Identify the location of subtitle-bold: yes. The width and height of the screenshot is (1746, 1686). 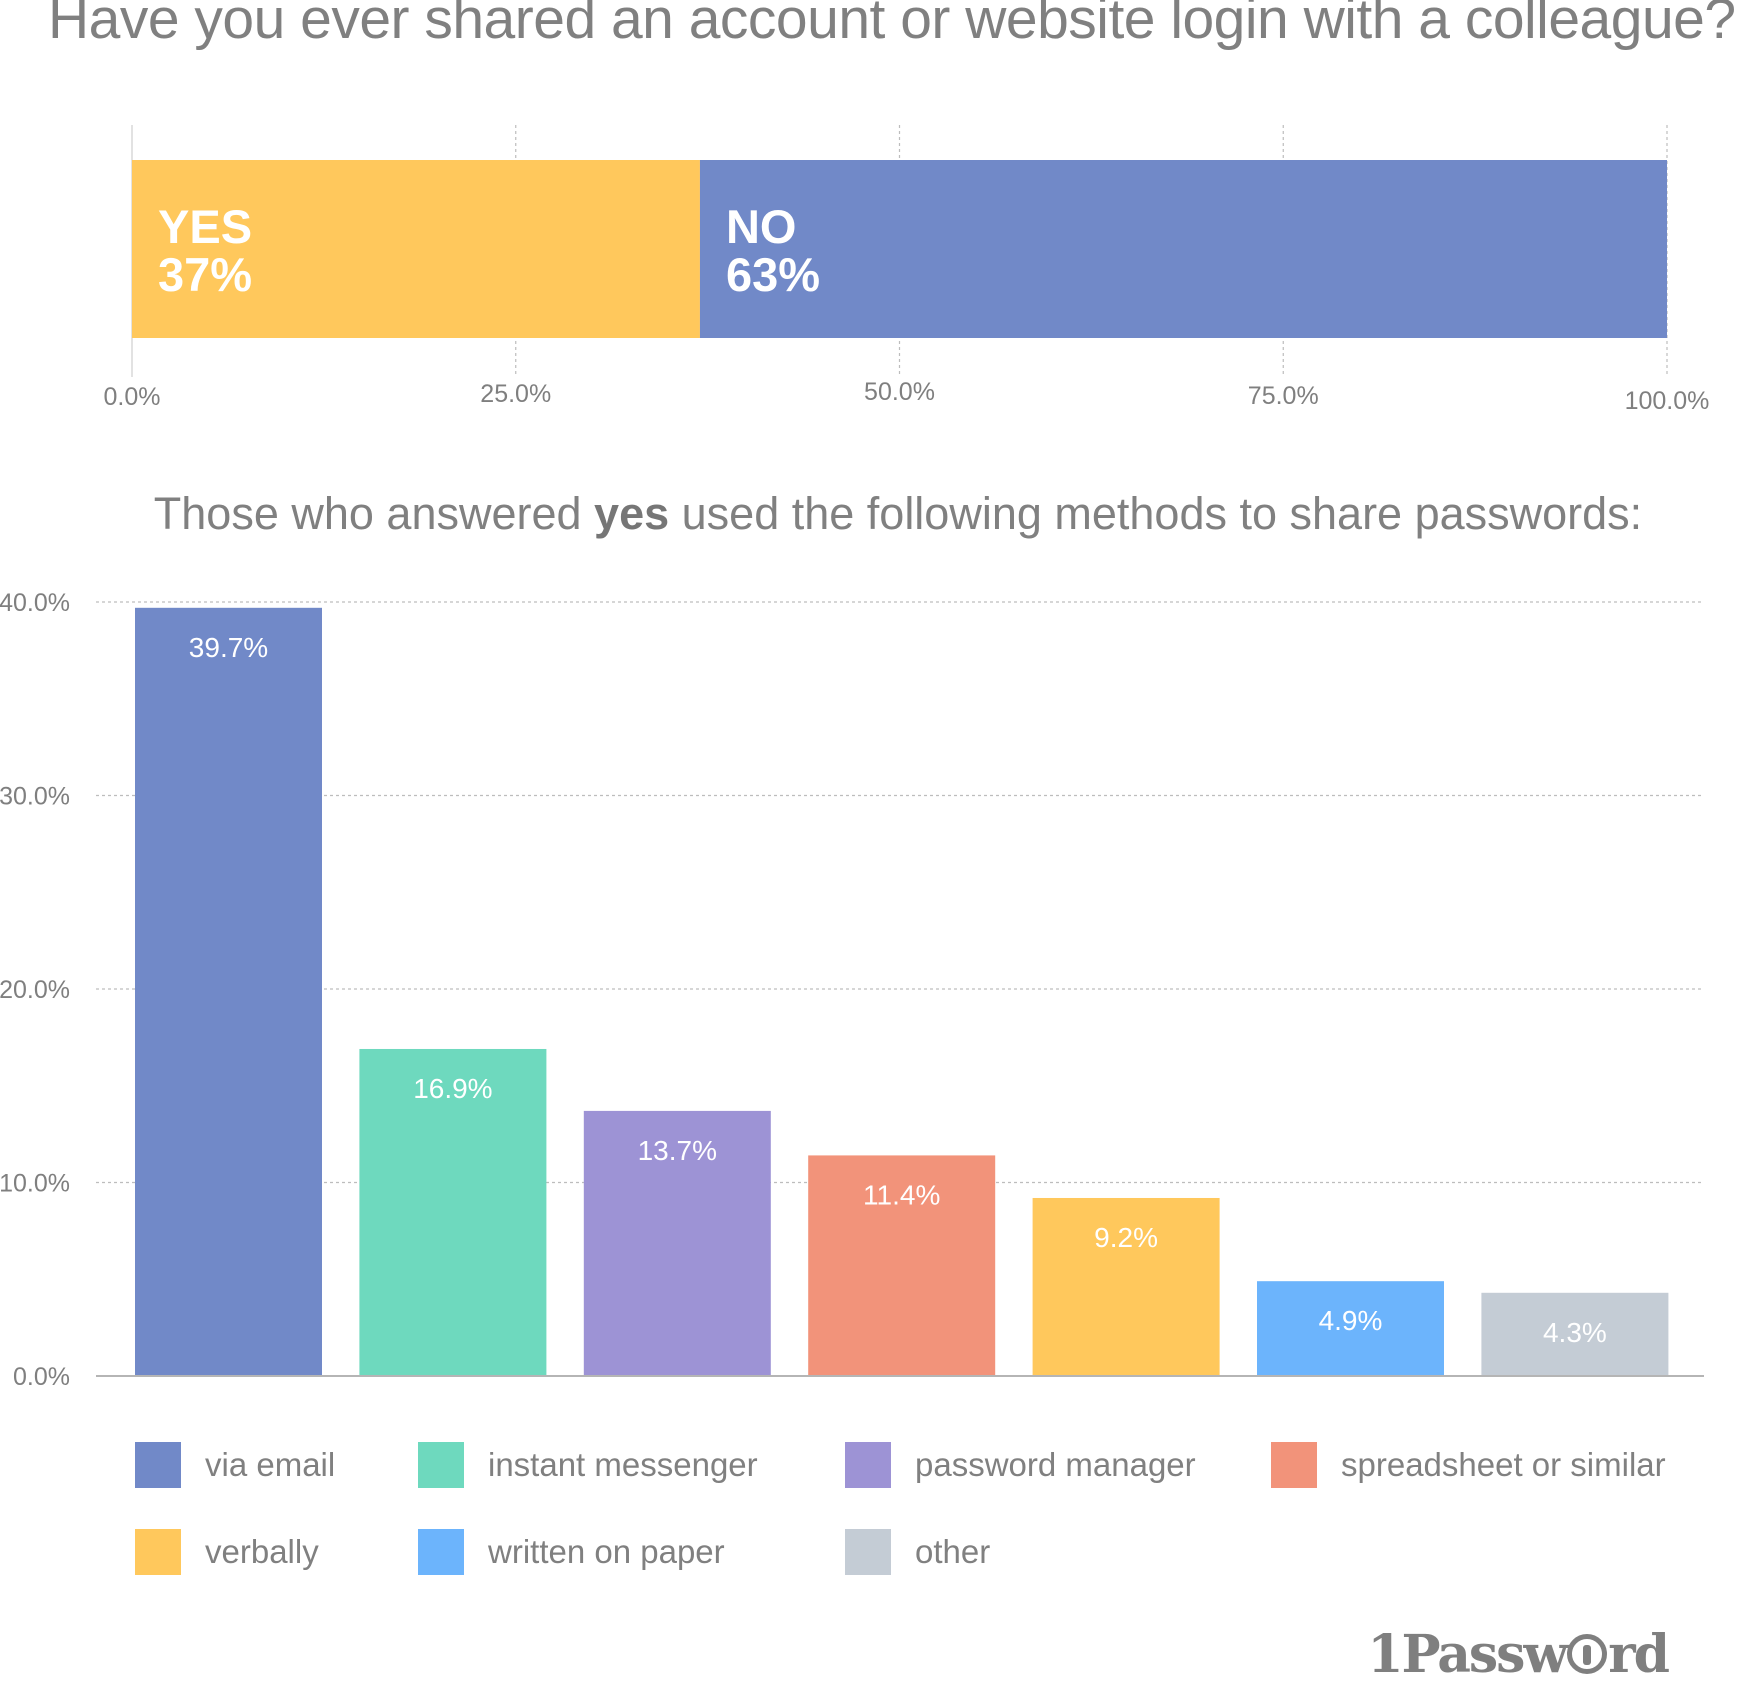
(632, 513).